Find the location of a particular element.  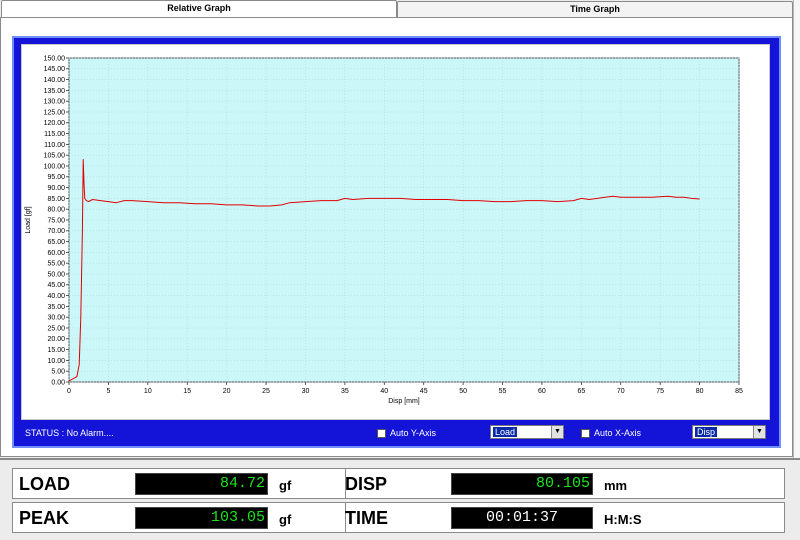

x-tick-label: 30 is located at coordinates (306, 391).